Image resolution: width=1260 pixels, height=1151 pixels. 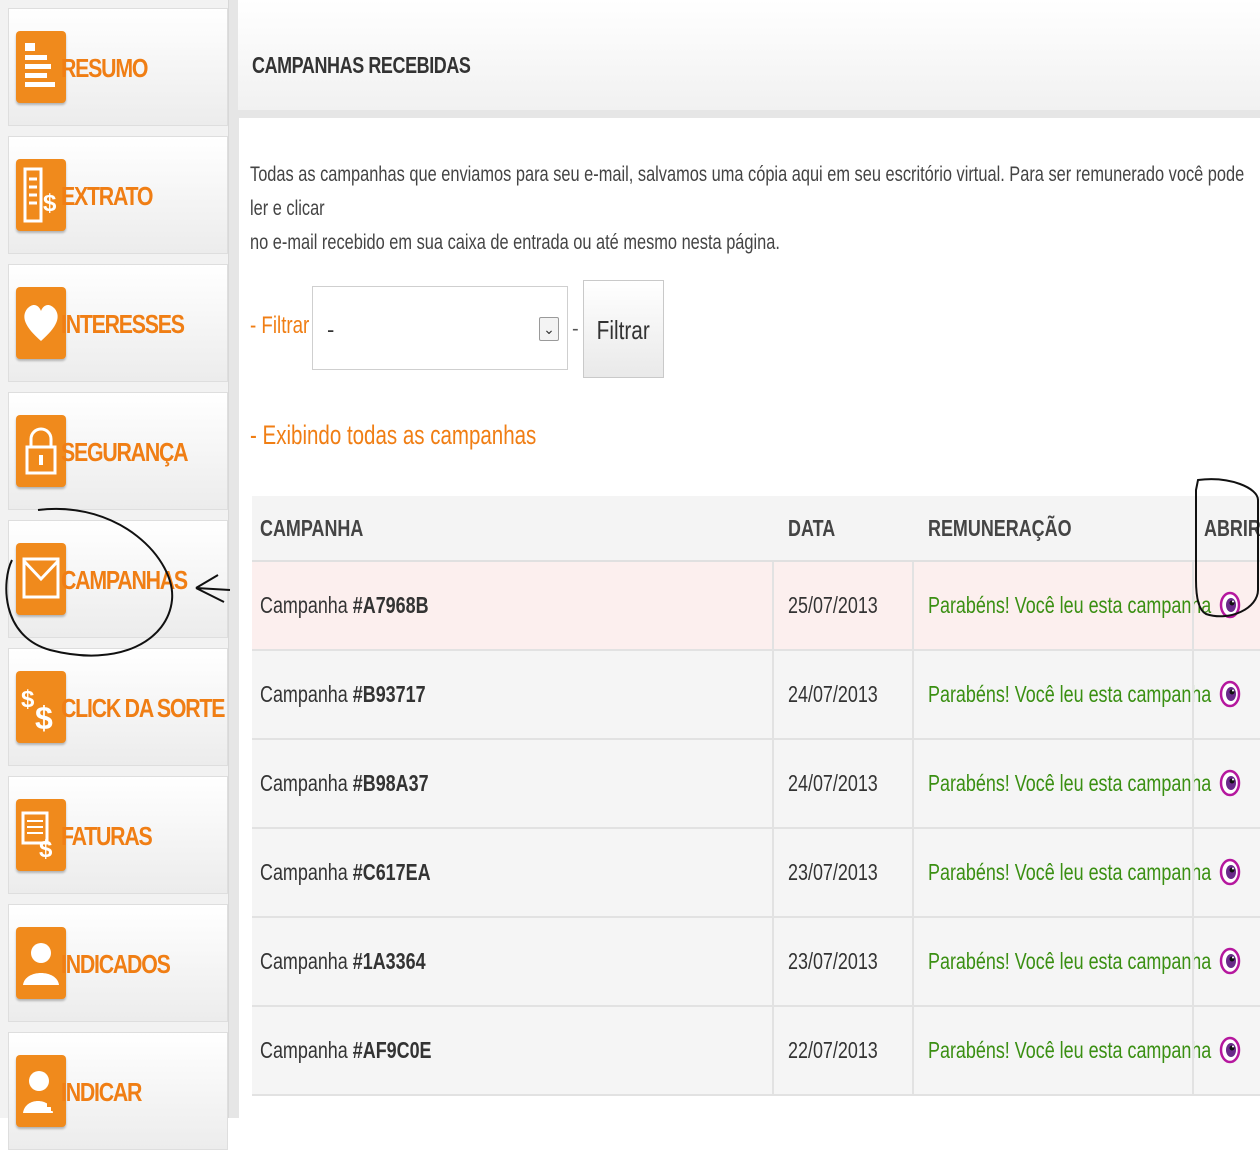 What do you see at coordinates (125, 452) in the screenshot?
I see `sidebar-item-label: SEGURANÇA` at bounding box center [125, 452].